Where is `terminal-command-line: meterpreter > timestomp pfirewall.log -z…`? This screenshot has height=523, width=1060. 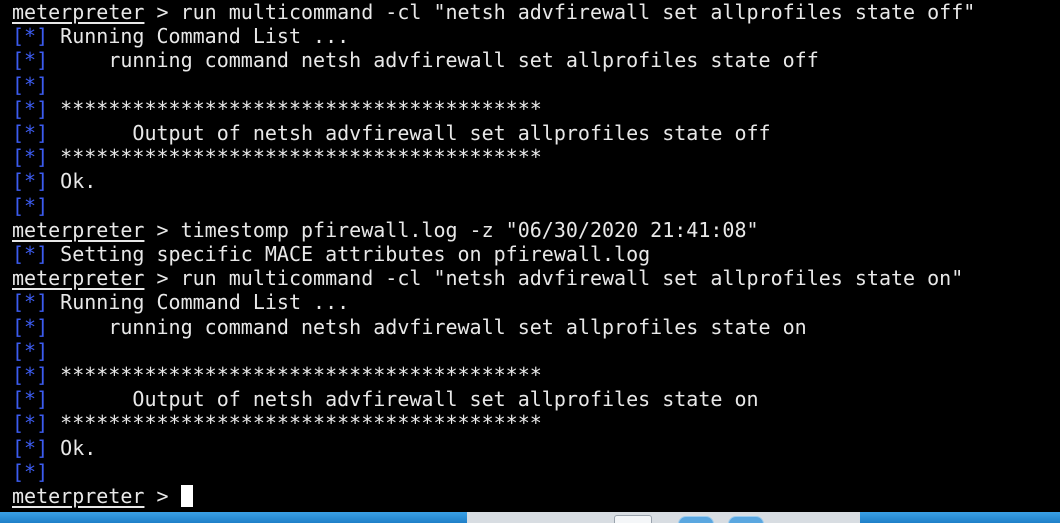
terminal-command-line: meterpreter > timestomp pfirewall.log -z… is located at coordinates (385, 230).